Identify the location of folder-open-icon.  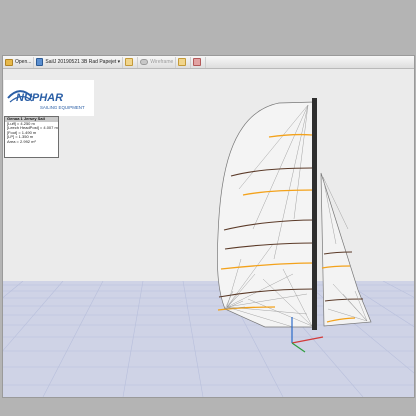
(182, 62).